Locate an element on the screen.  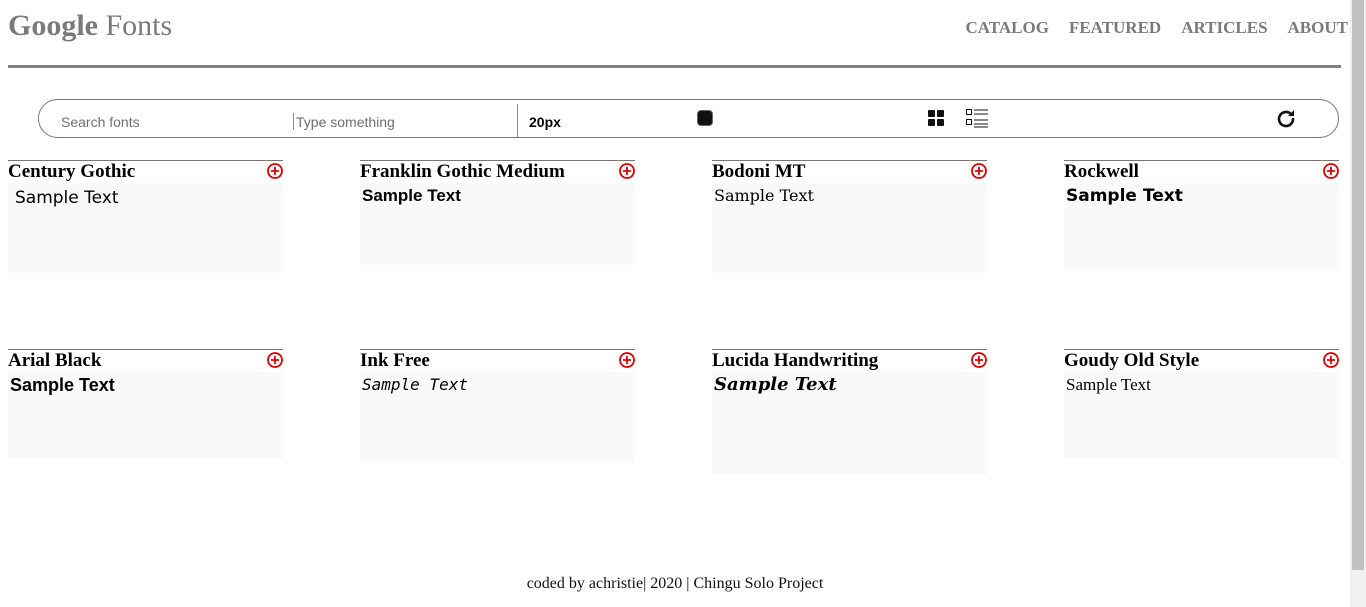
font-size-slider-handle is located at coordinates (705, 118).